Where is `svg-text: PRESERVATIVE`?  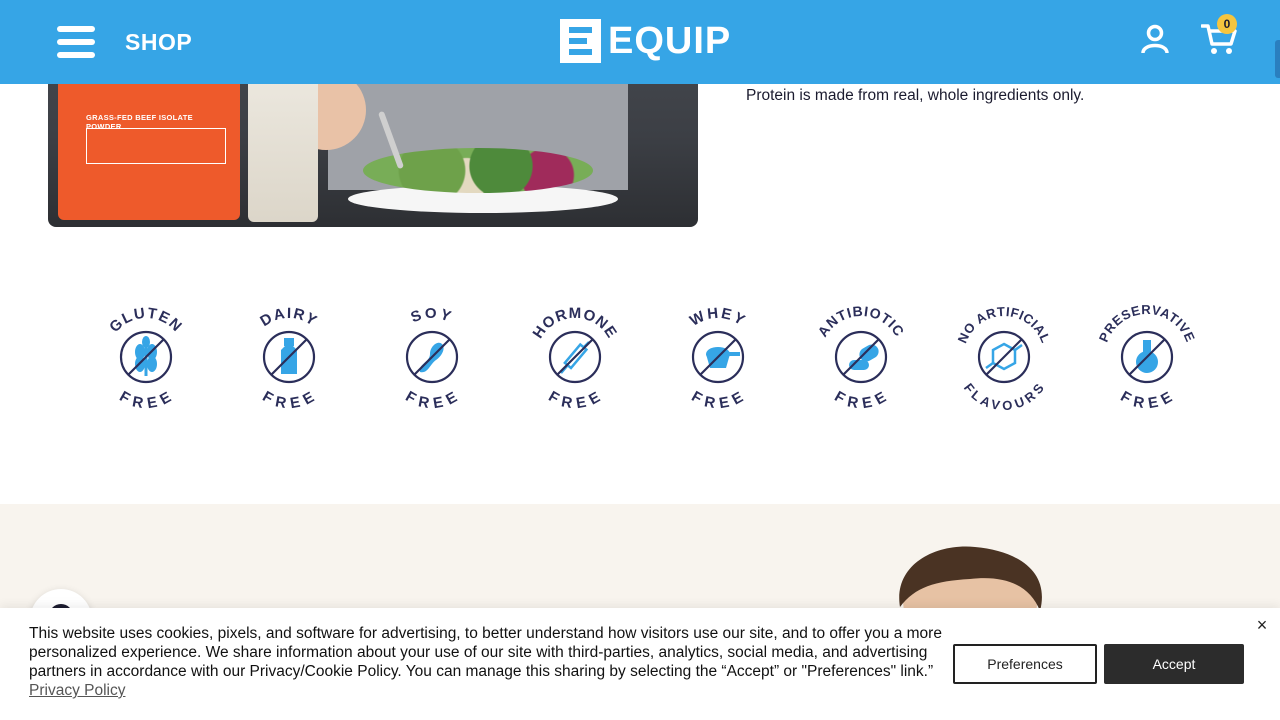 svg-text: PRESERVATIVE is located at coordinates (1147, 323).